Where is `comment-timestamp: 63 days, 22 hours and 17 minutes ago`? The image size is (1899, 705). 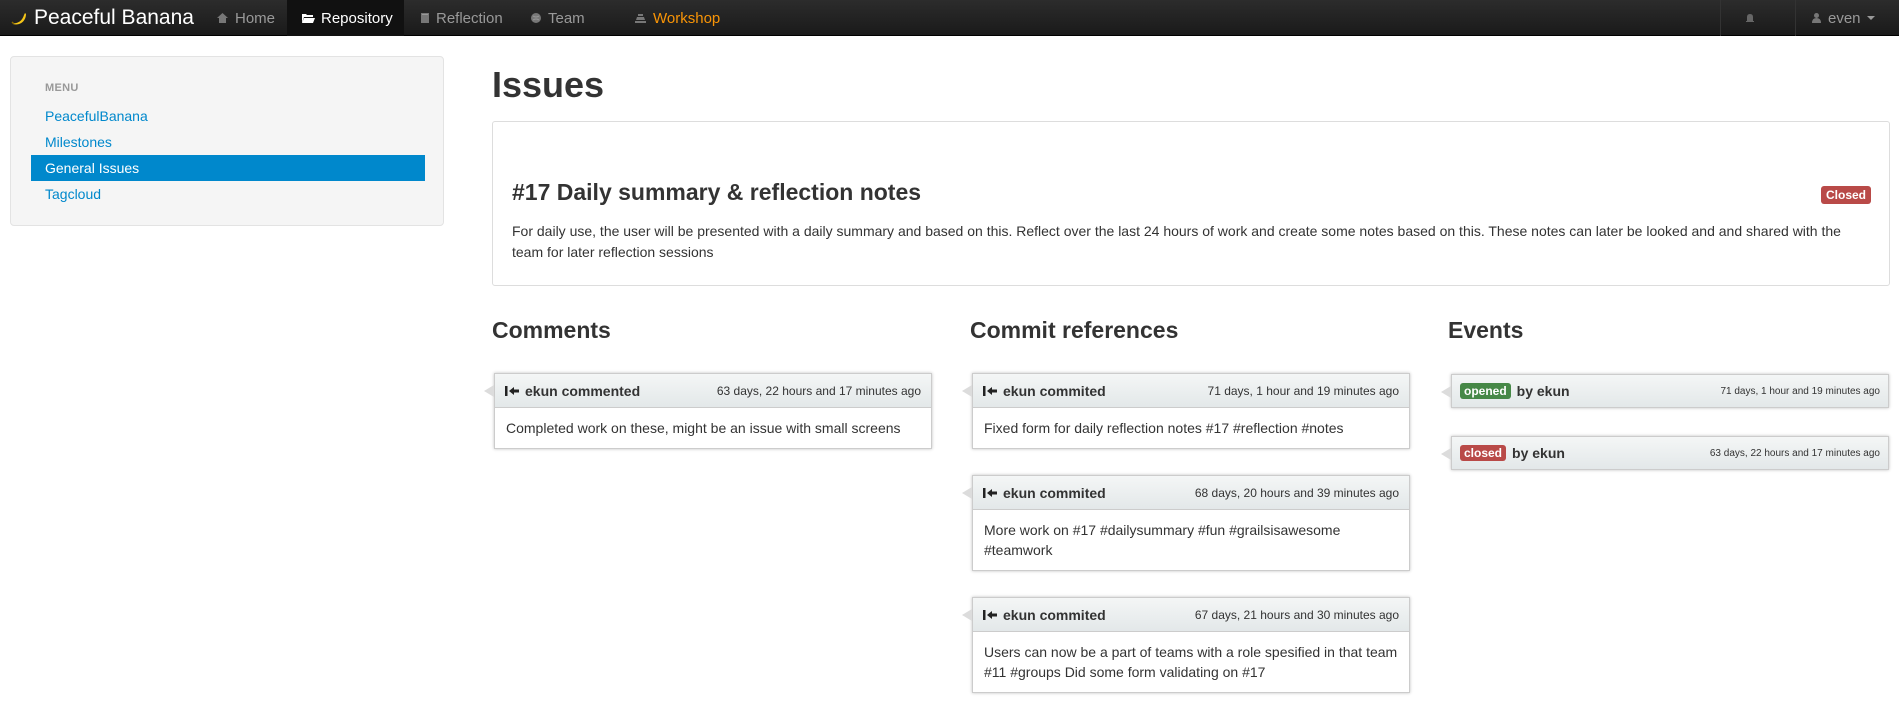
comment-timestamp: 63 days, 22 hours and 17 minutes ago is located at coordinates (818, 390).